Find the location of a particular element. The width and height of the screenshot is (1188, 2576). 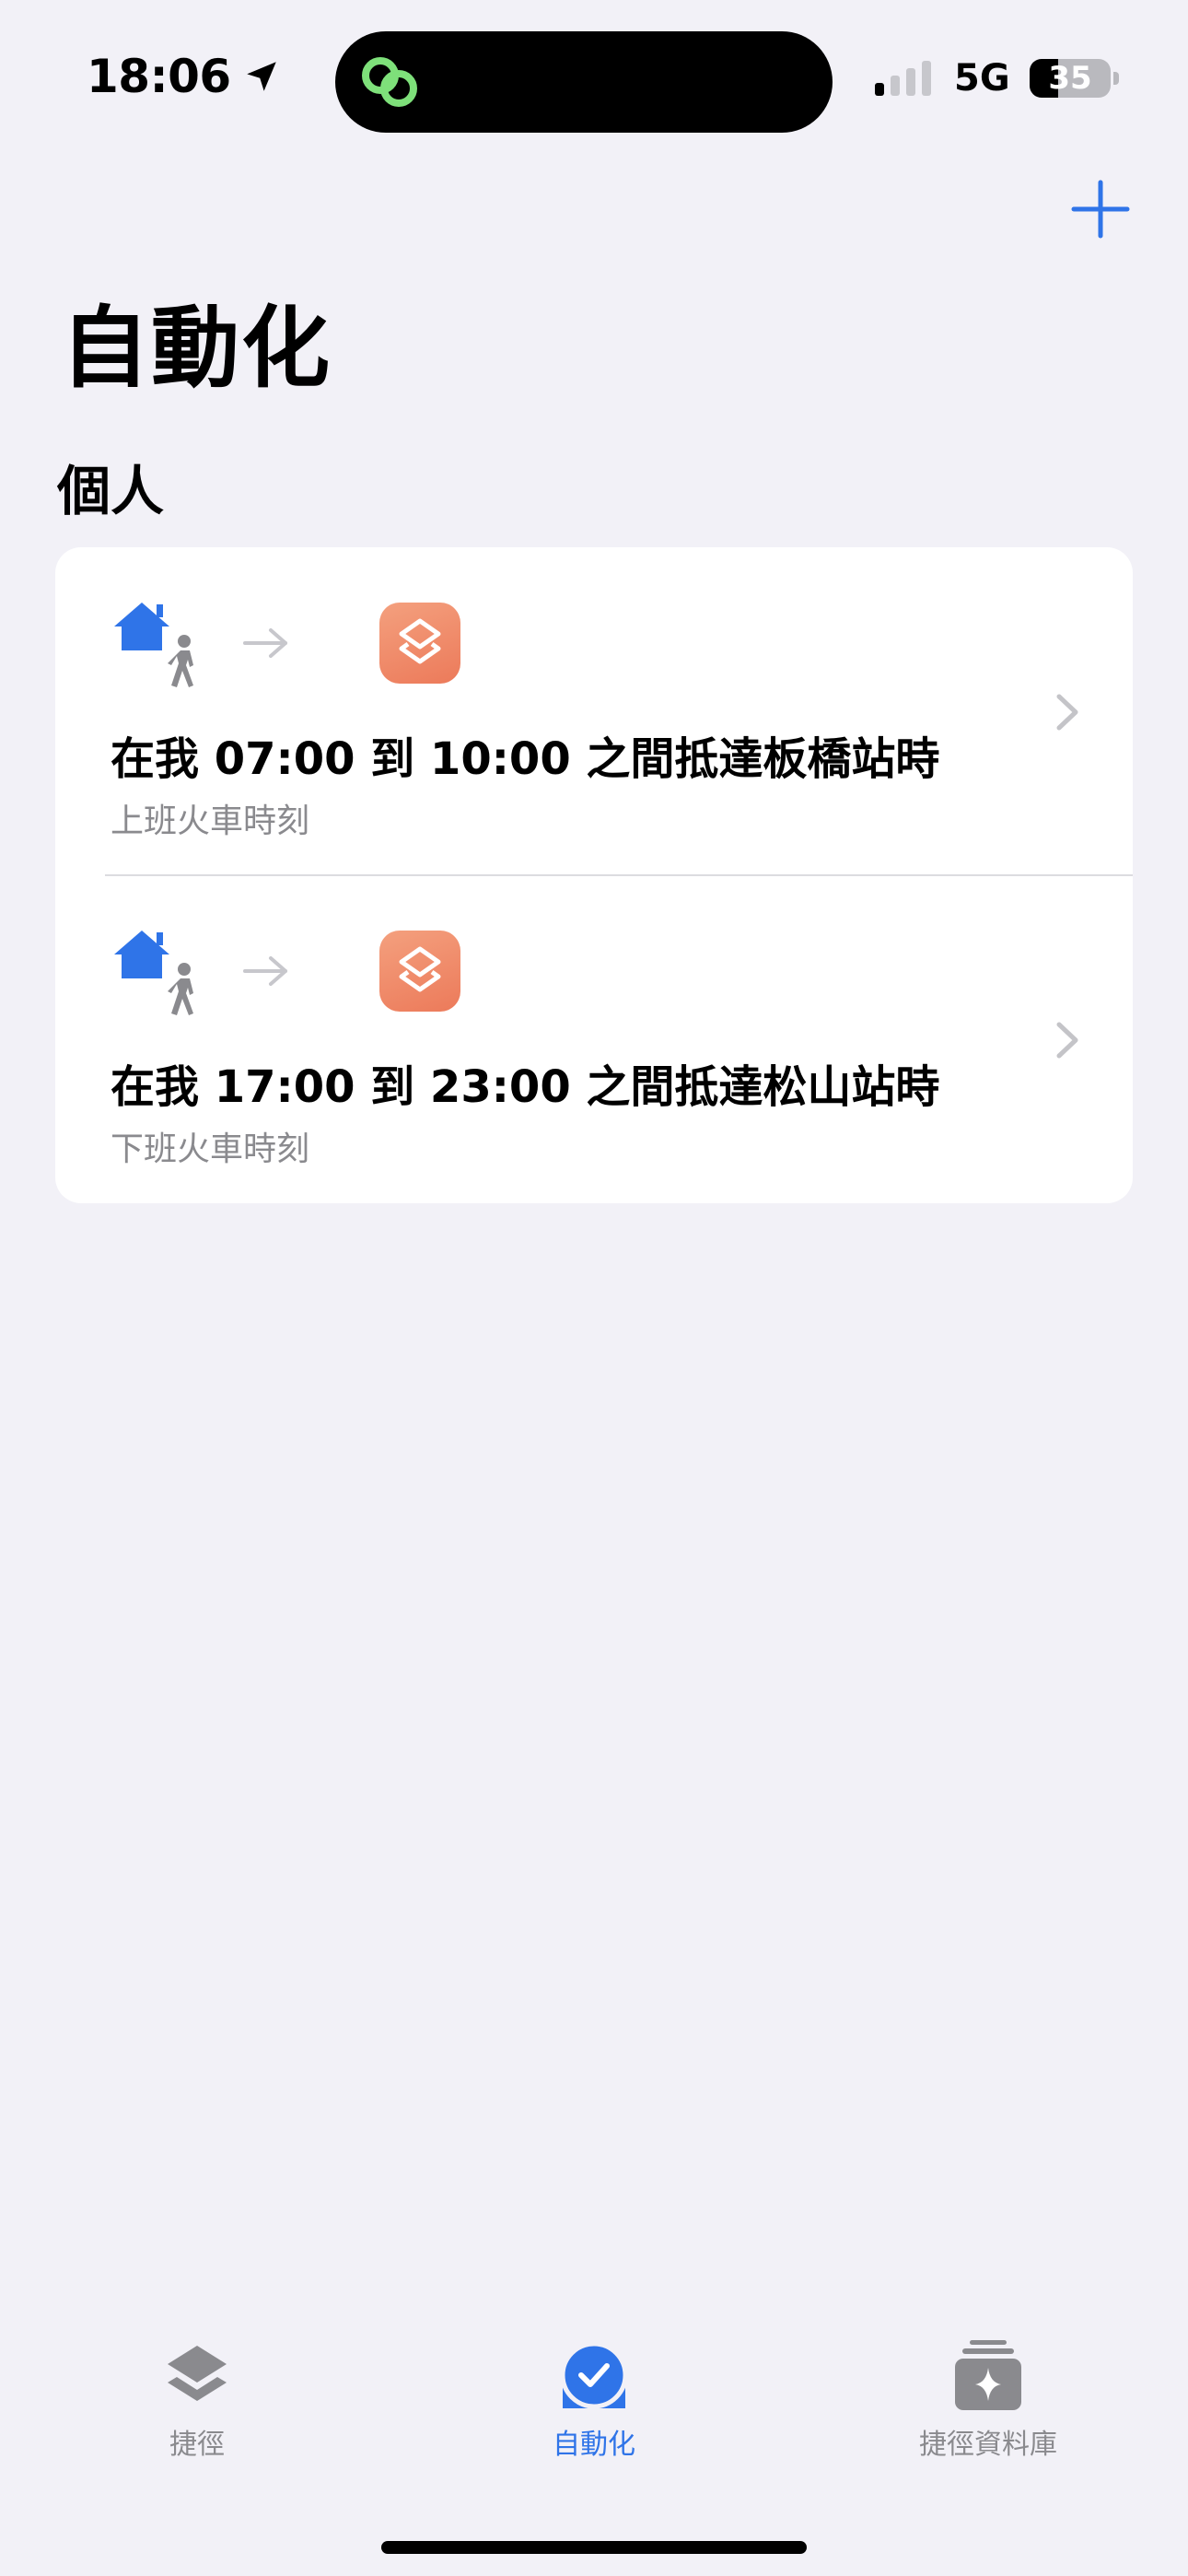

status-time: 18:06 is located at coordinates (184, 76).